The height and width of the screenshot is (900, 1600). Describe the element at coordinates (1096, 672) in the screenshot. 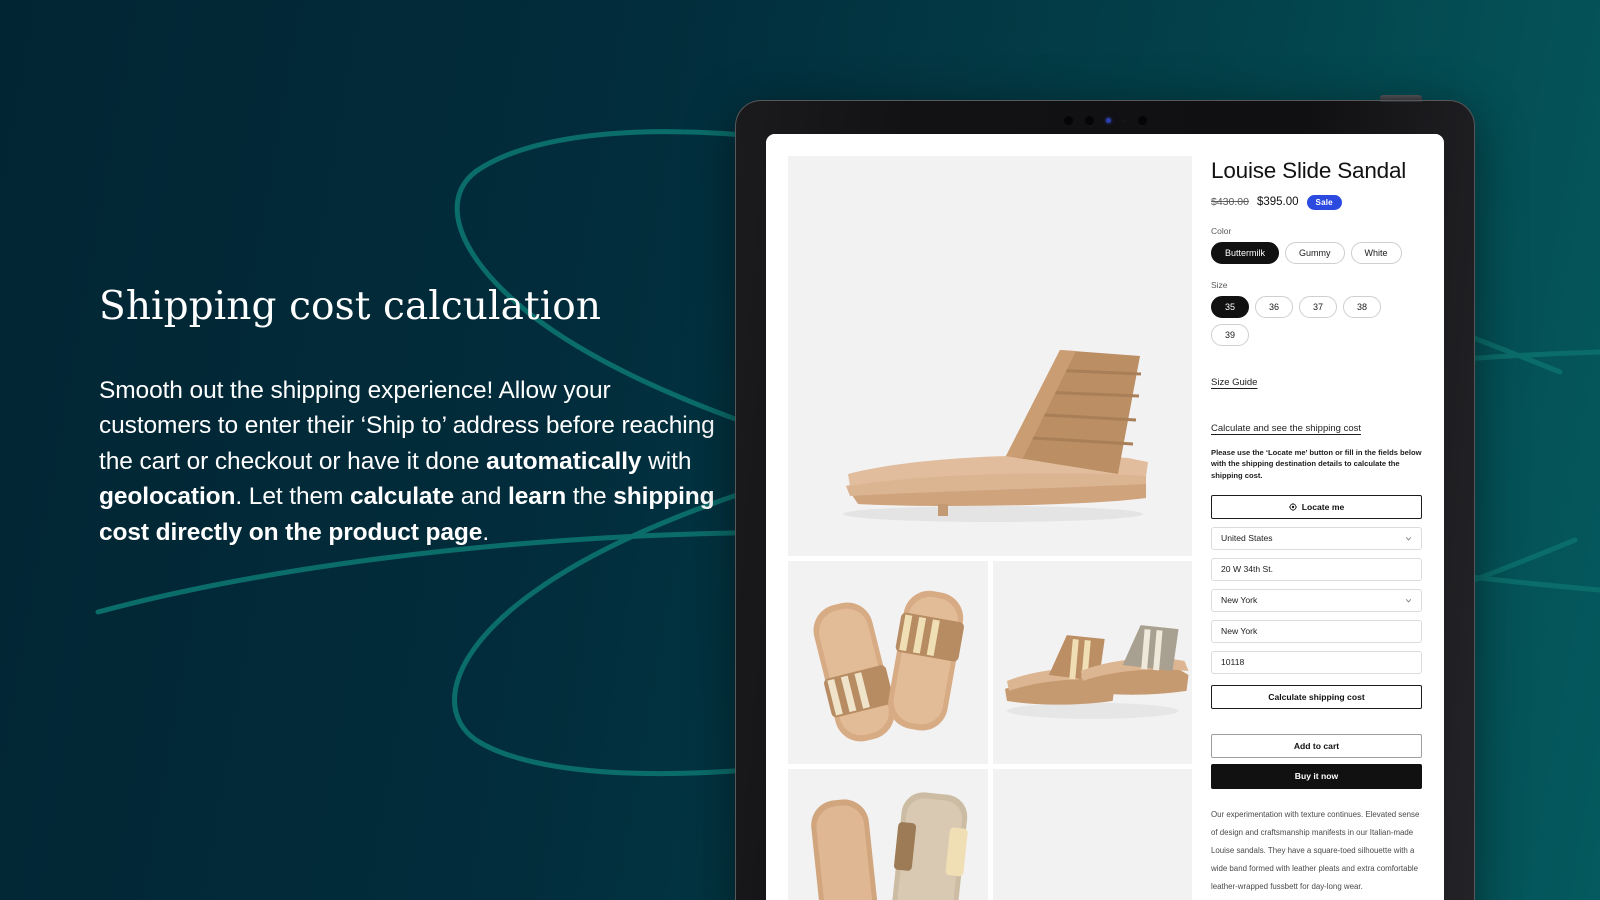

I see `sandal-pair-angled-view-icon` at that location.